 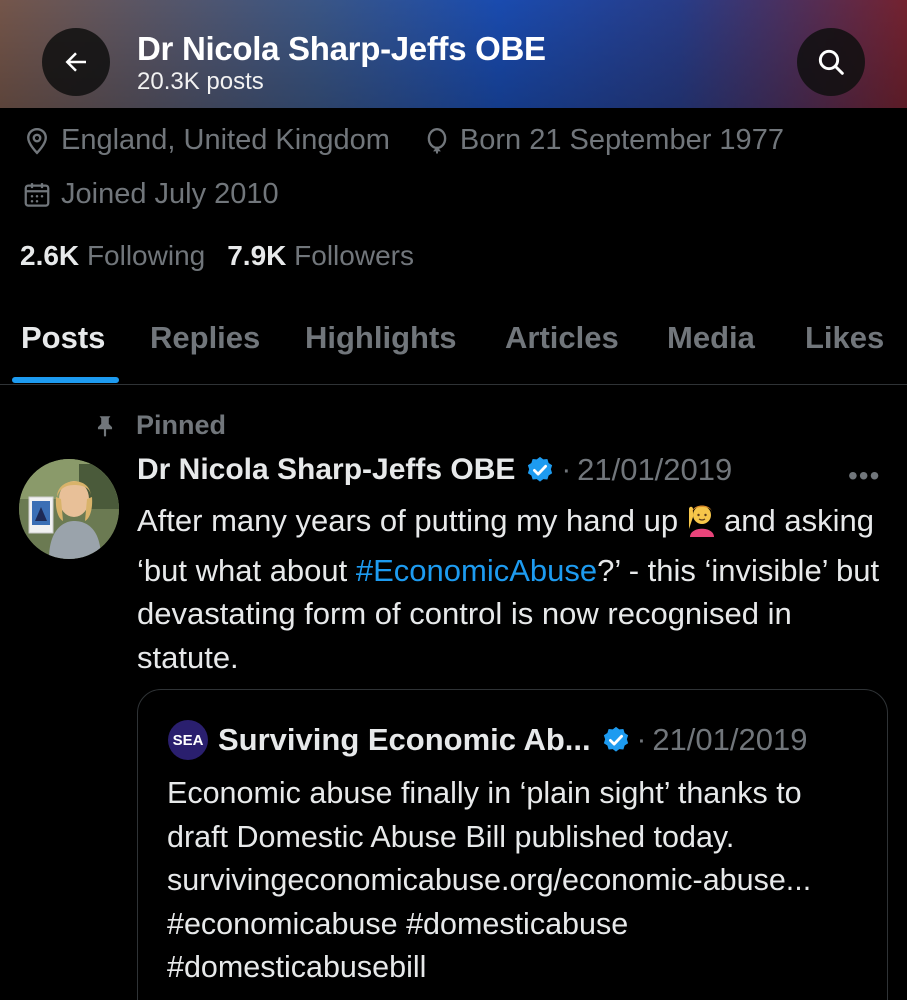 What do you see at coordinates (729, 740) in the screenshot?
I see `quoted-date: 21/01/2019` at bounding box center [729, 740].